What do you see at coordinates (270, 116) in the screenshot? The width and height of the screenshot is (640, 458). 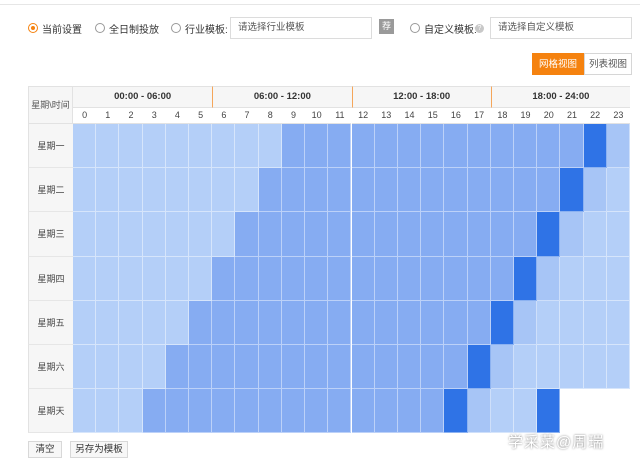 I see `hour-header: 8` at bounding box center [270, 116].